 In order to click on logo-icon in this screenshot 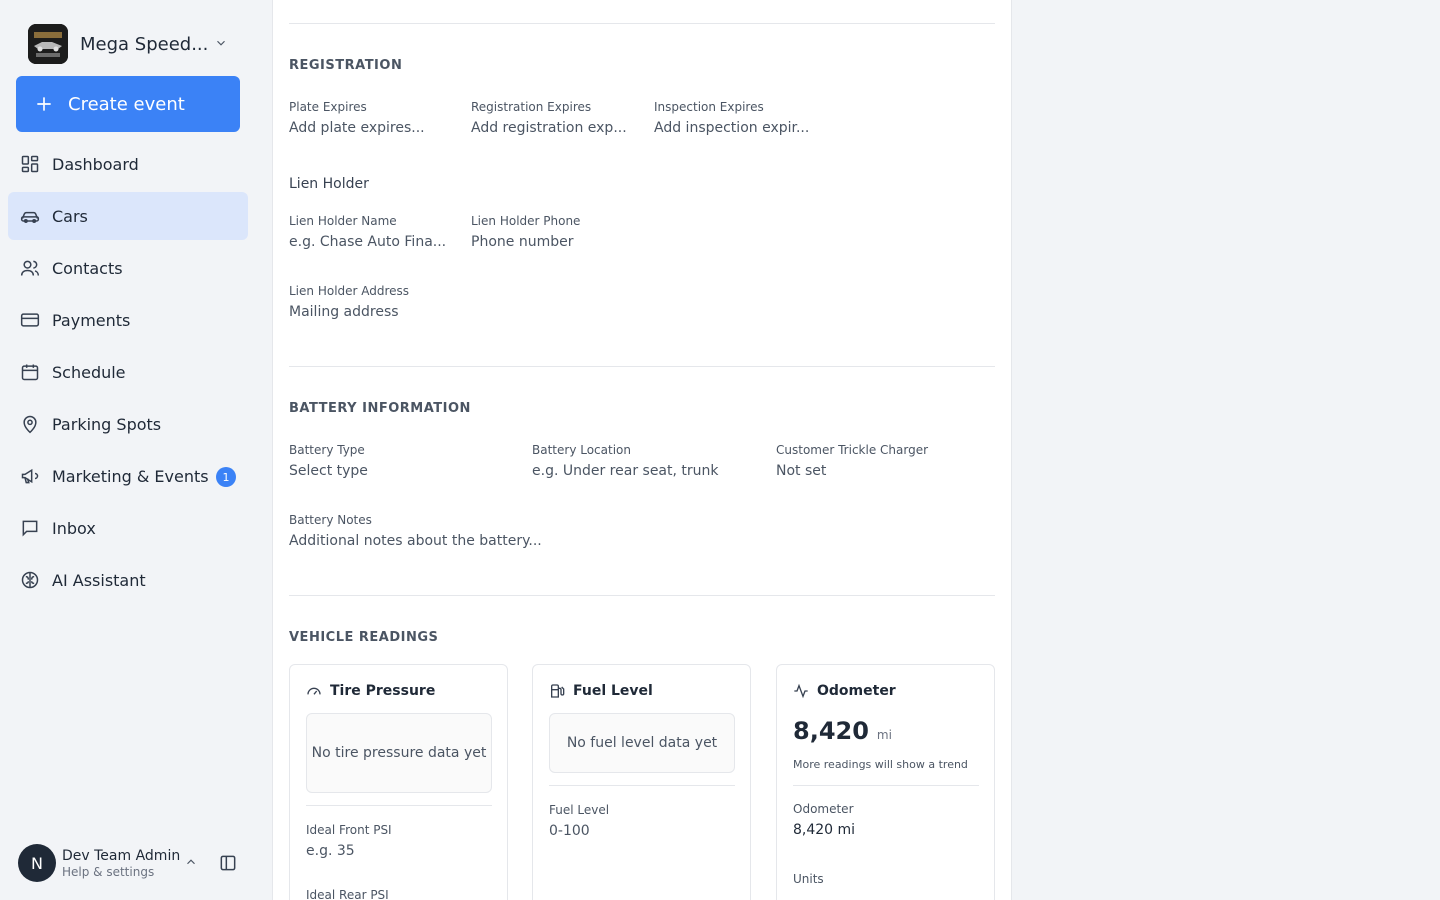, I will do `click(48, 44)`.